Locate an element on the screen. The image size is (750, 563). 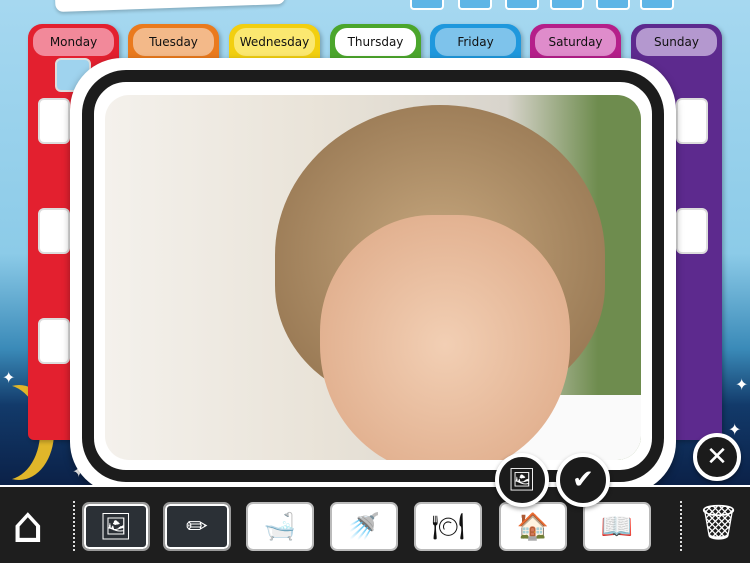
book-icon: 📖 is located at coordinates (617, 526).